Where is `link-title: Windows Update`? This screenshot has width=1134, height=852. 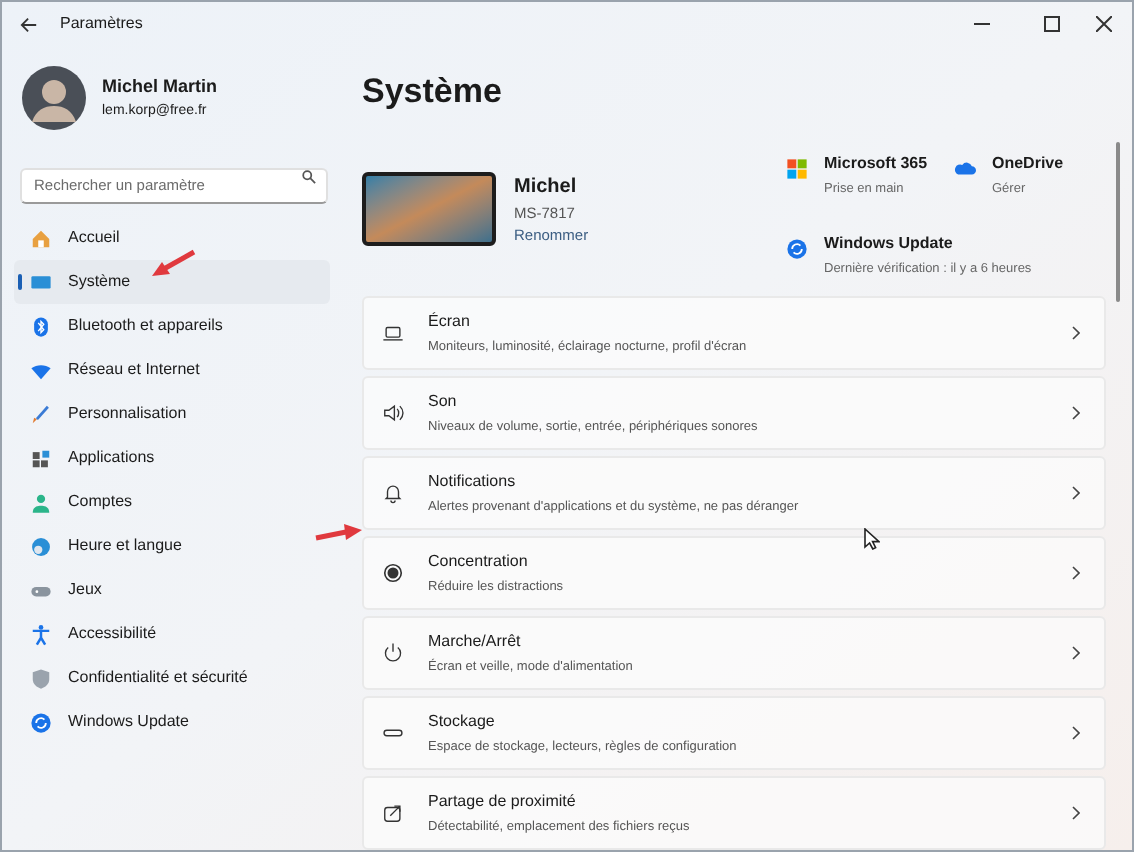
link-title: Windows Update is located at coordinates (932, 243).